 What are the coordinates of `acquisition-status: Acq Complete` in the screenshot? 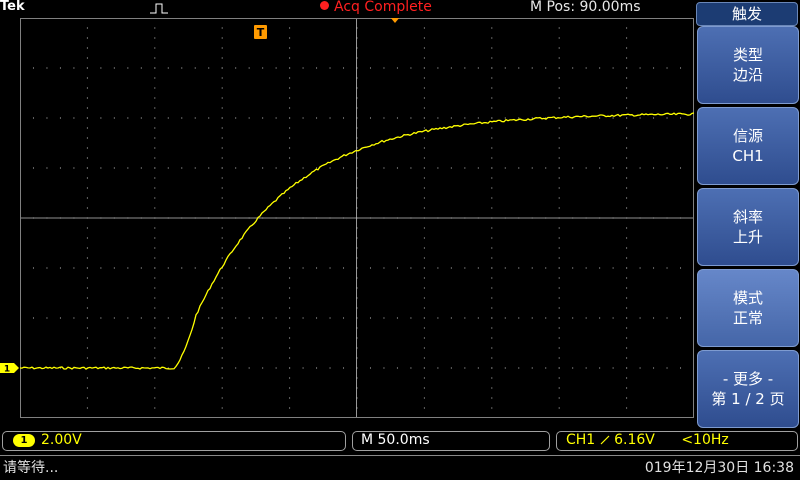 It's located at (376, 7).